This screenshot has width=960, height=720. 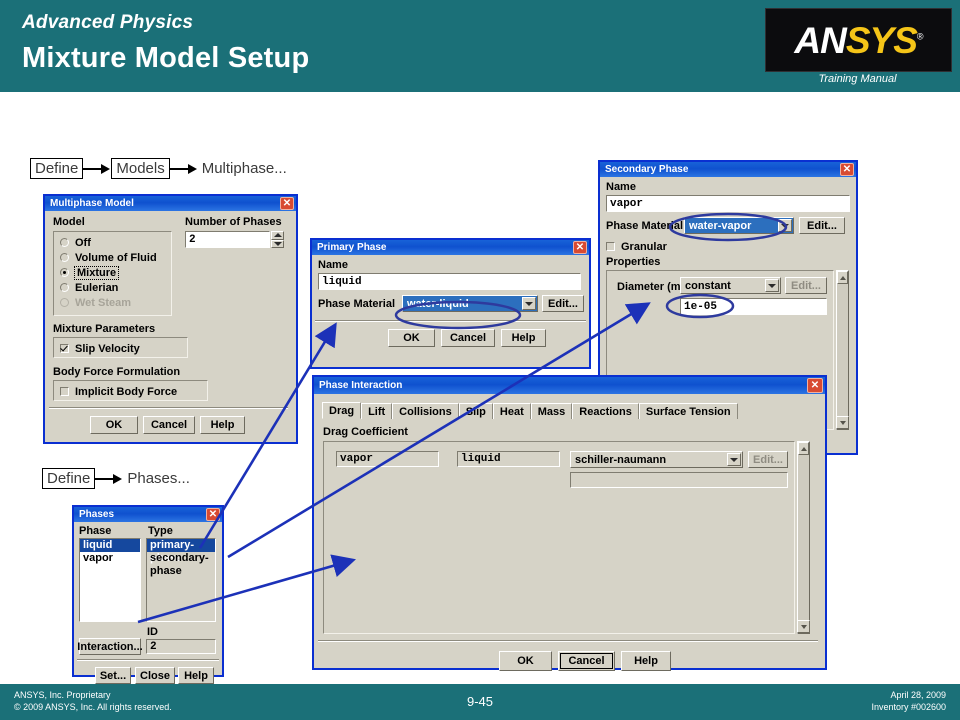 I want to click on tab-drag: Drag, so click(x=342, y=410).